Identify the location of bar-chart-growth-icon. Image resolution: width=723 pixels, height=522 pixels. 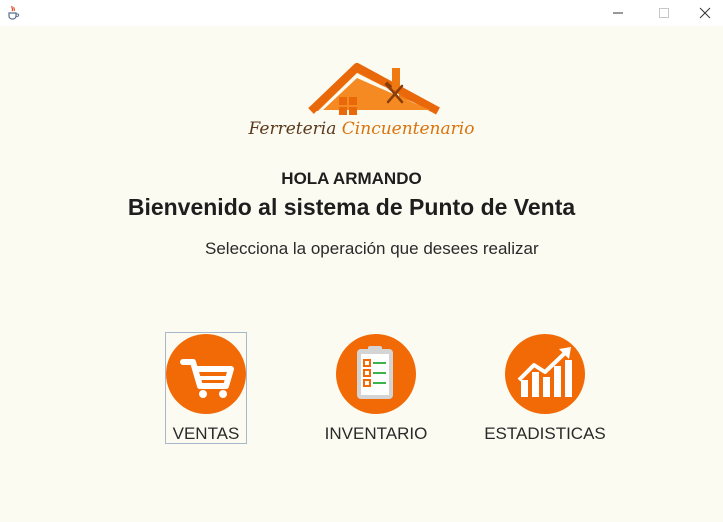
(544, 372).